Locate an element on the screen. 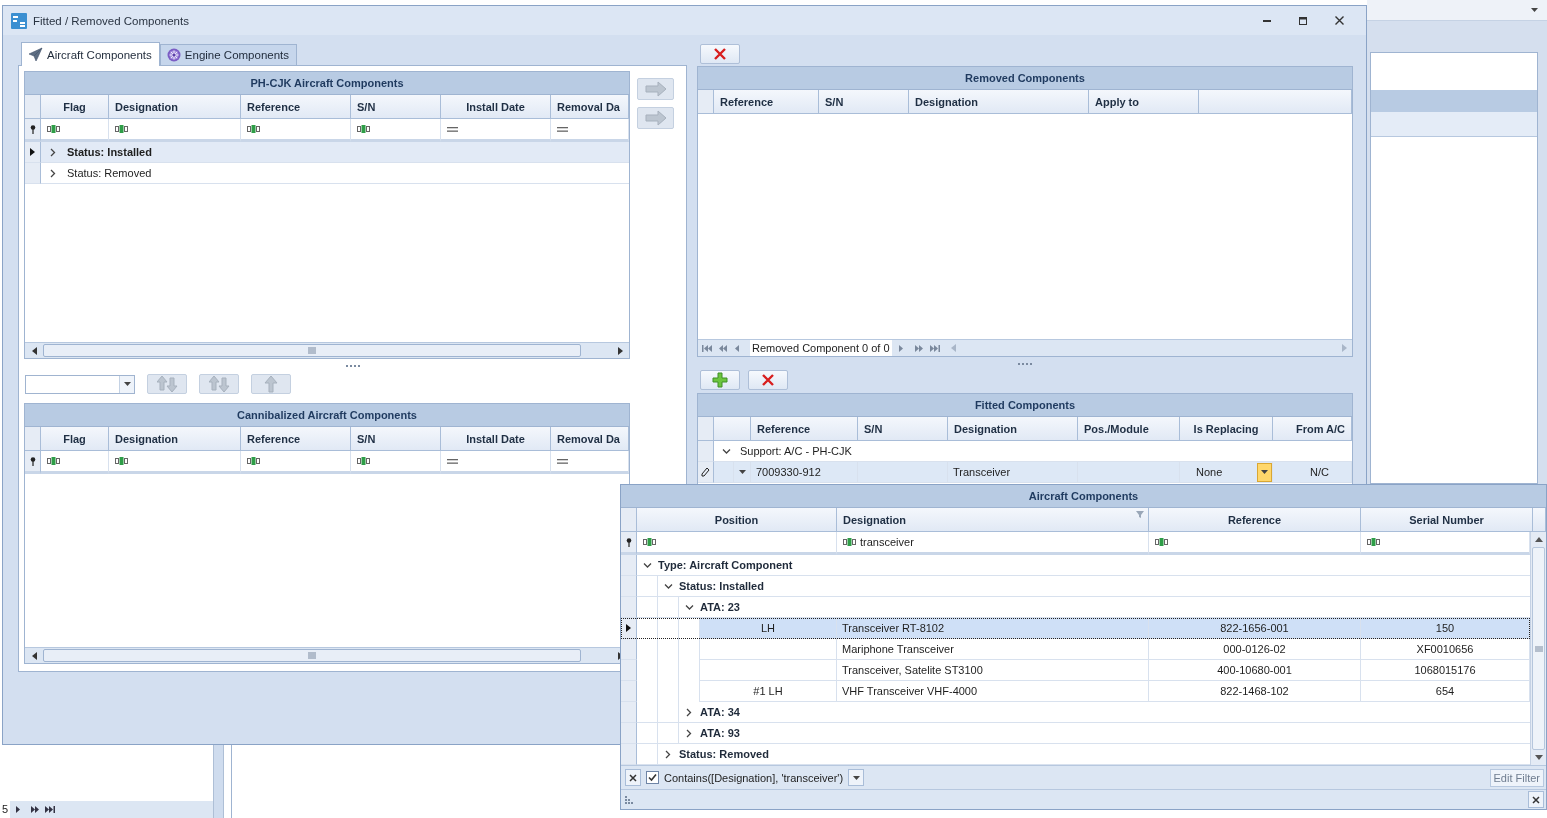  minimize-icon is located at coordinates (1267, 20).